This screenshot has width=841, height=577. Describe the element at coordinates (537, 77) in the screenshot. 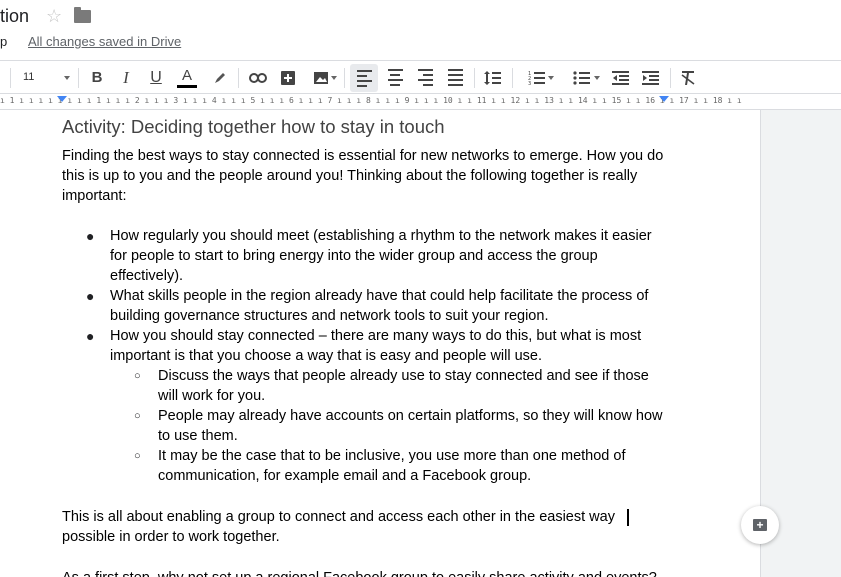

I see `numbered-list-icon: 123` at that location.